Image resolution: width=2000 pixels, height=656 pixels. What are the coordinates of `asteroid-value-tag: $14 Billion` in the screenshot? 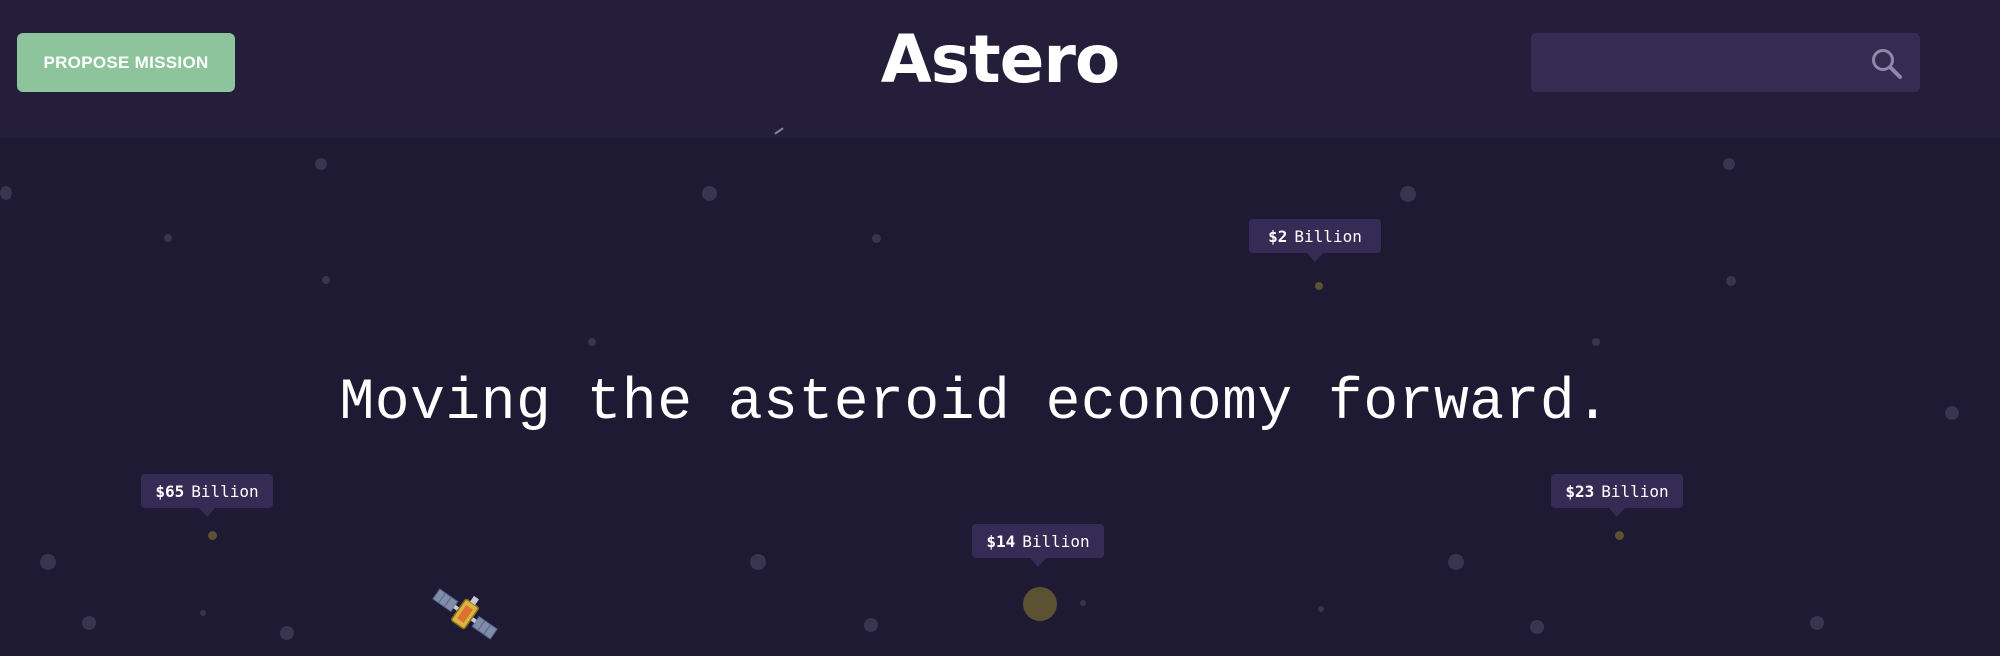 It's located at (1038, 545).